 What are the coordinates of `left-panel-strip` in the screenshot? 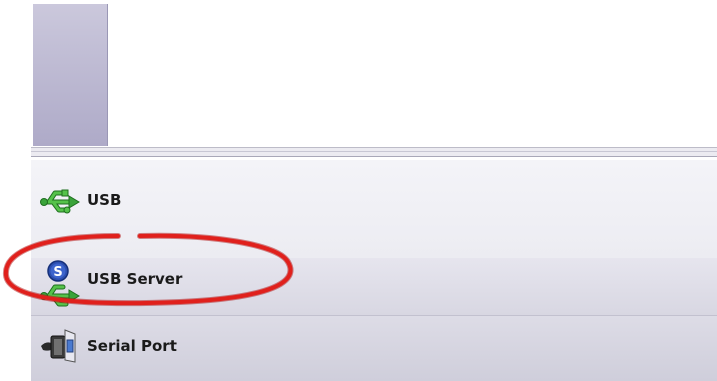 It's located at (70, 75).